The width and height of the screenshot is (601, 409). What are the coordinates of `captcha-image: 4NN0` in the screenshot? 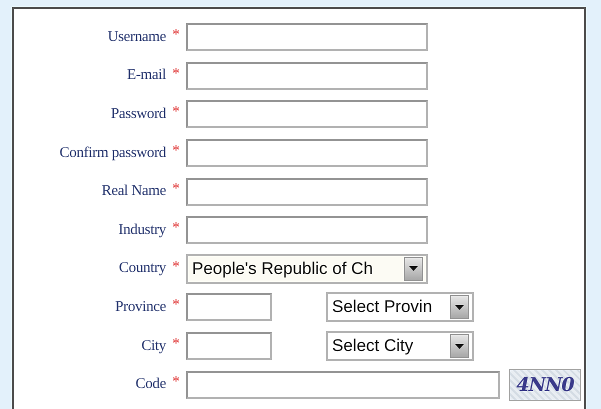 It's located at (545, 384).